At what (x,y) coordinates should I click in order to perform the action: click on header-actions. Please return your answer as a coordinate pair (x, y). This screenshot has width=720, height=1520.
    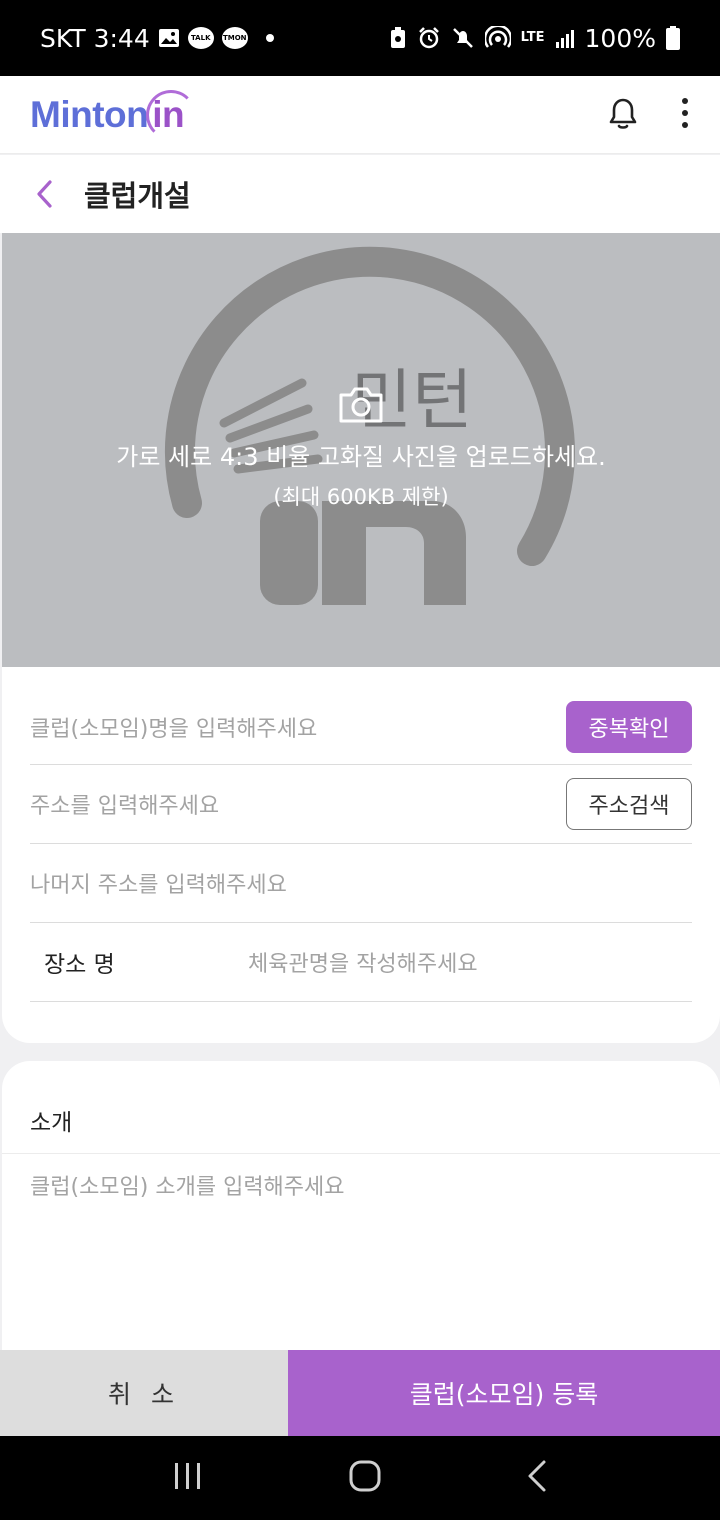
    Looking at the image, I should click on (648, 115).